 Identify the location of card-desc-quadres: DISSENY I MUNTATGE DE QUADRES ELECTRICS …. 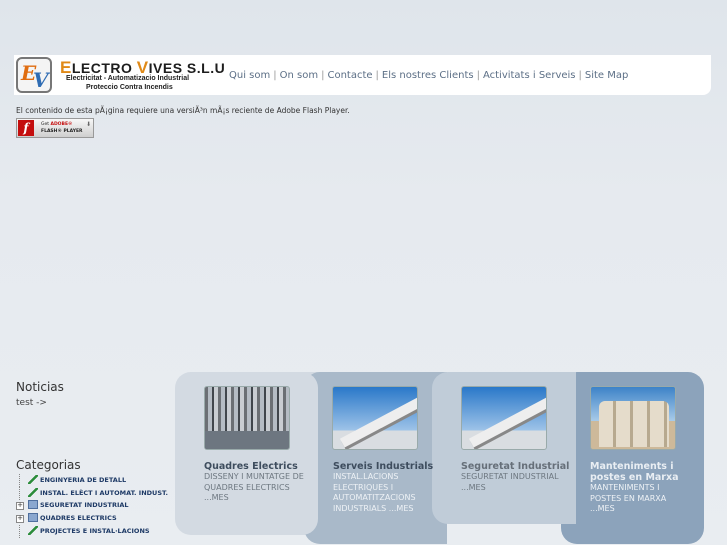
(254, 488).